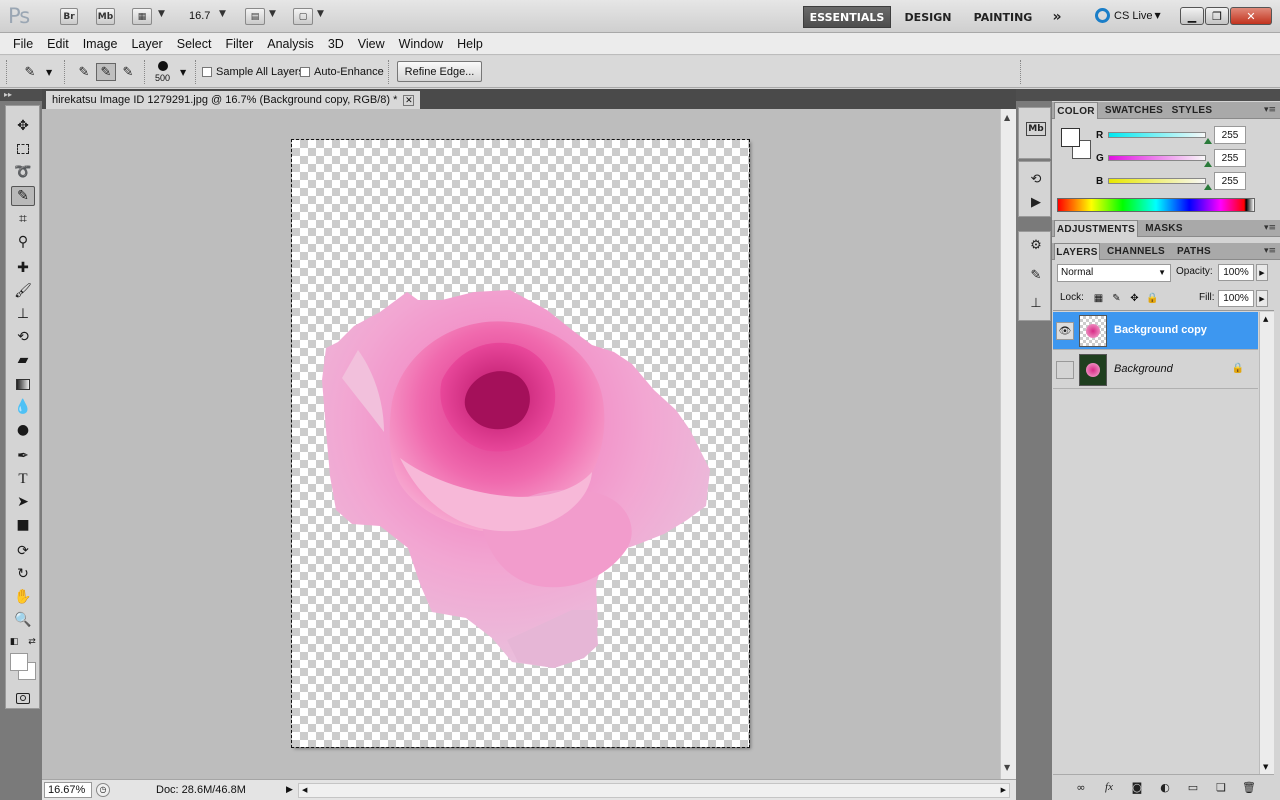  I want to click on document-size-info: Doc: 28.6M/46.8M, so click(201, 790).